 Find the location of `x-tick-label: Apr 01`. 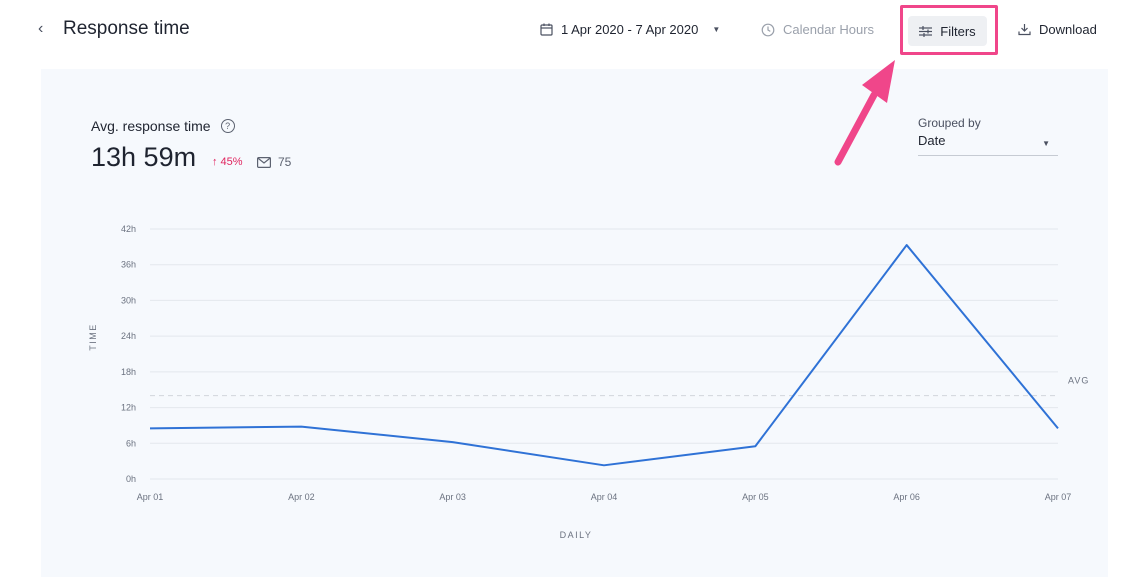

x-tick-label: Apr 01 is located at coordinates (150, 497).